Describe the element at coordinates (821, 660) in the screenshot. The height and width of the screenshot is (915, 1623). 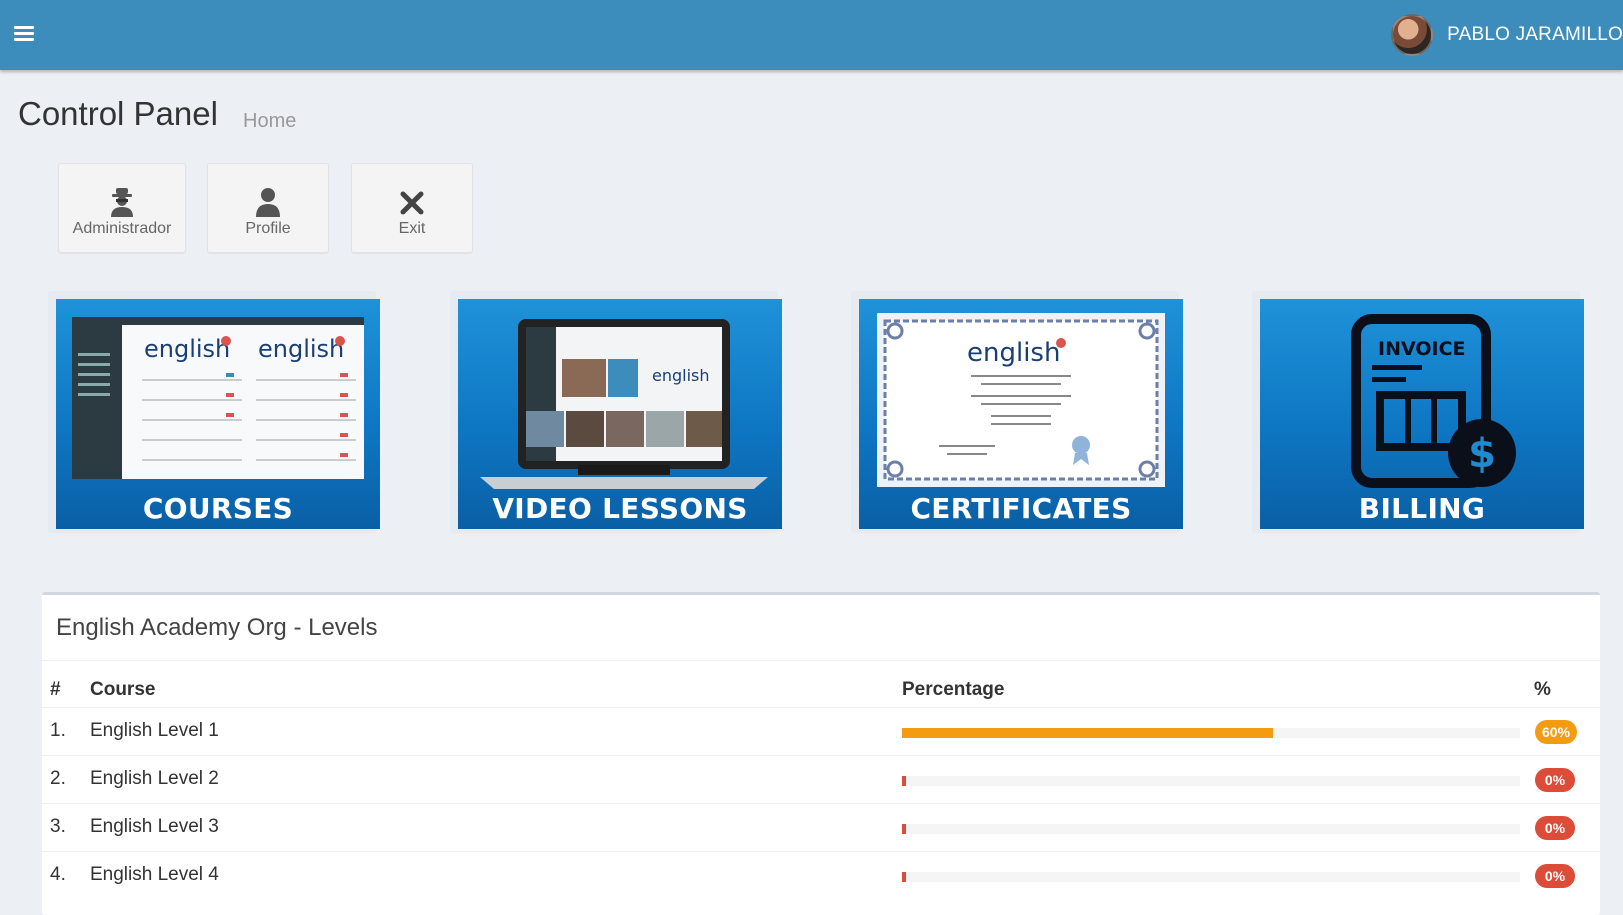
I see `panel-divider` at that location.